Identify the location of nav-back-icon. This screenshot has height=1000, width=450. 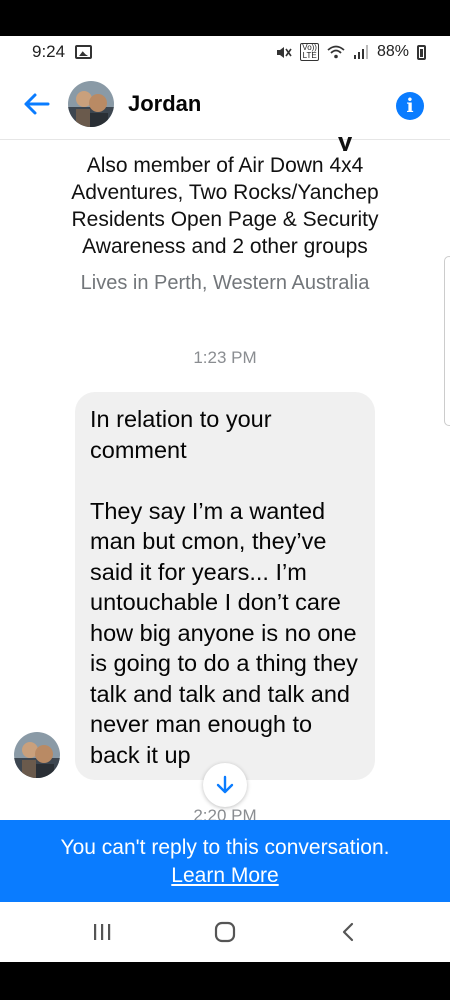
(348, 932).